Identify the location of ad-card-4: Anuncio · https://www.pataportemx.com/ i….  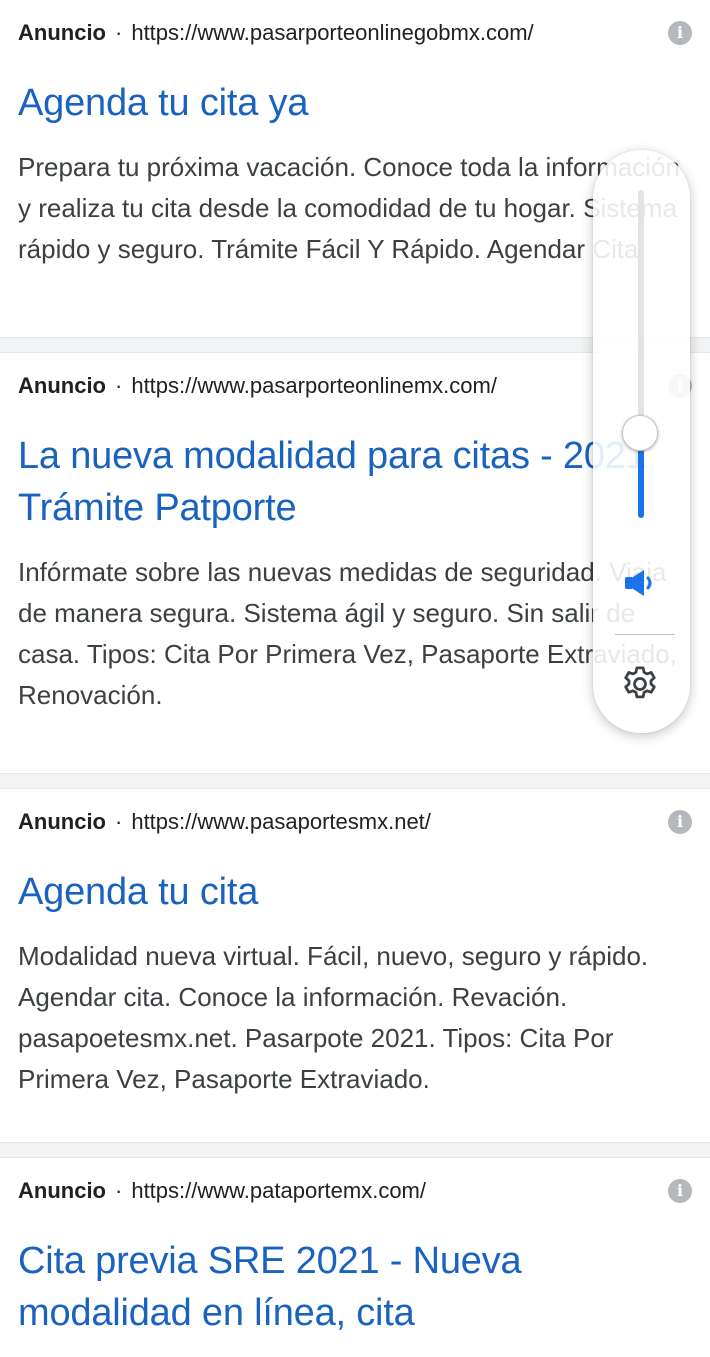
(355, 1257).